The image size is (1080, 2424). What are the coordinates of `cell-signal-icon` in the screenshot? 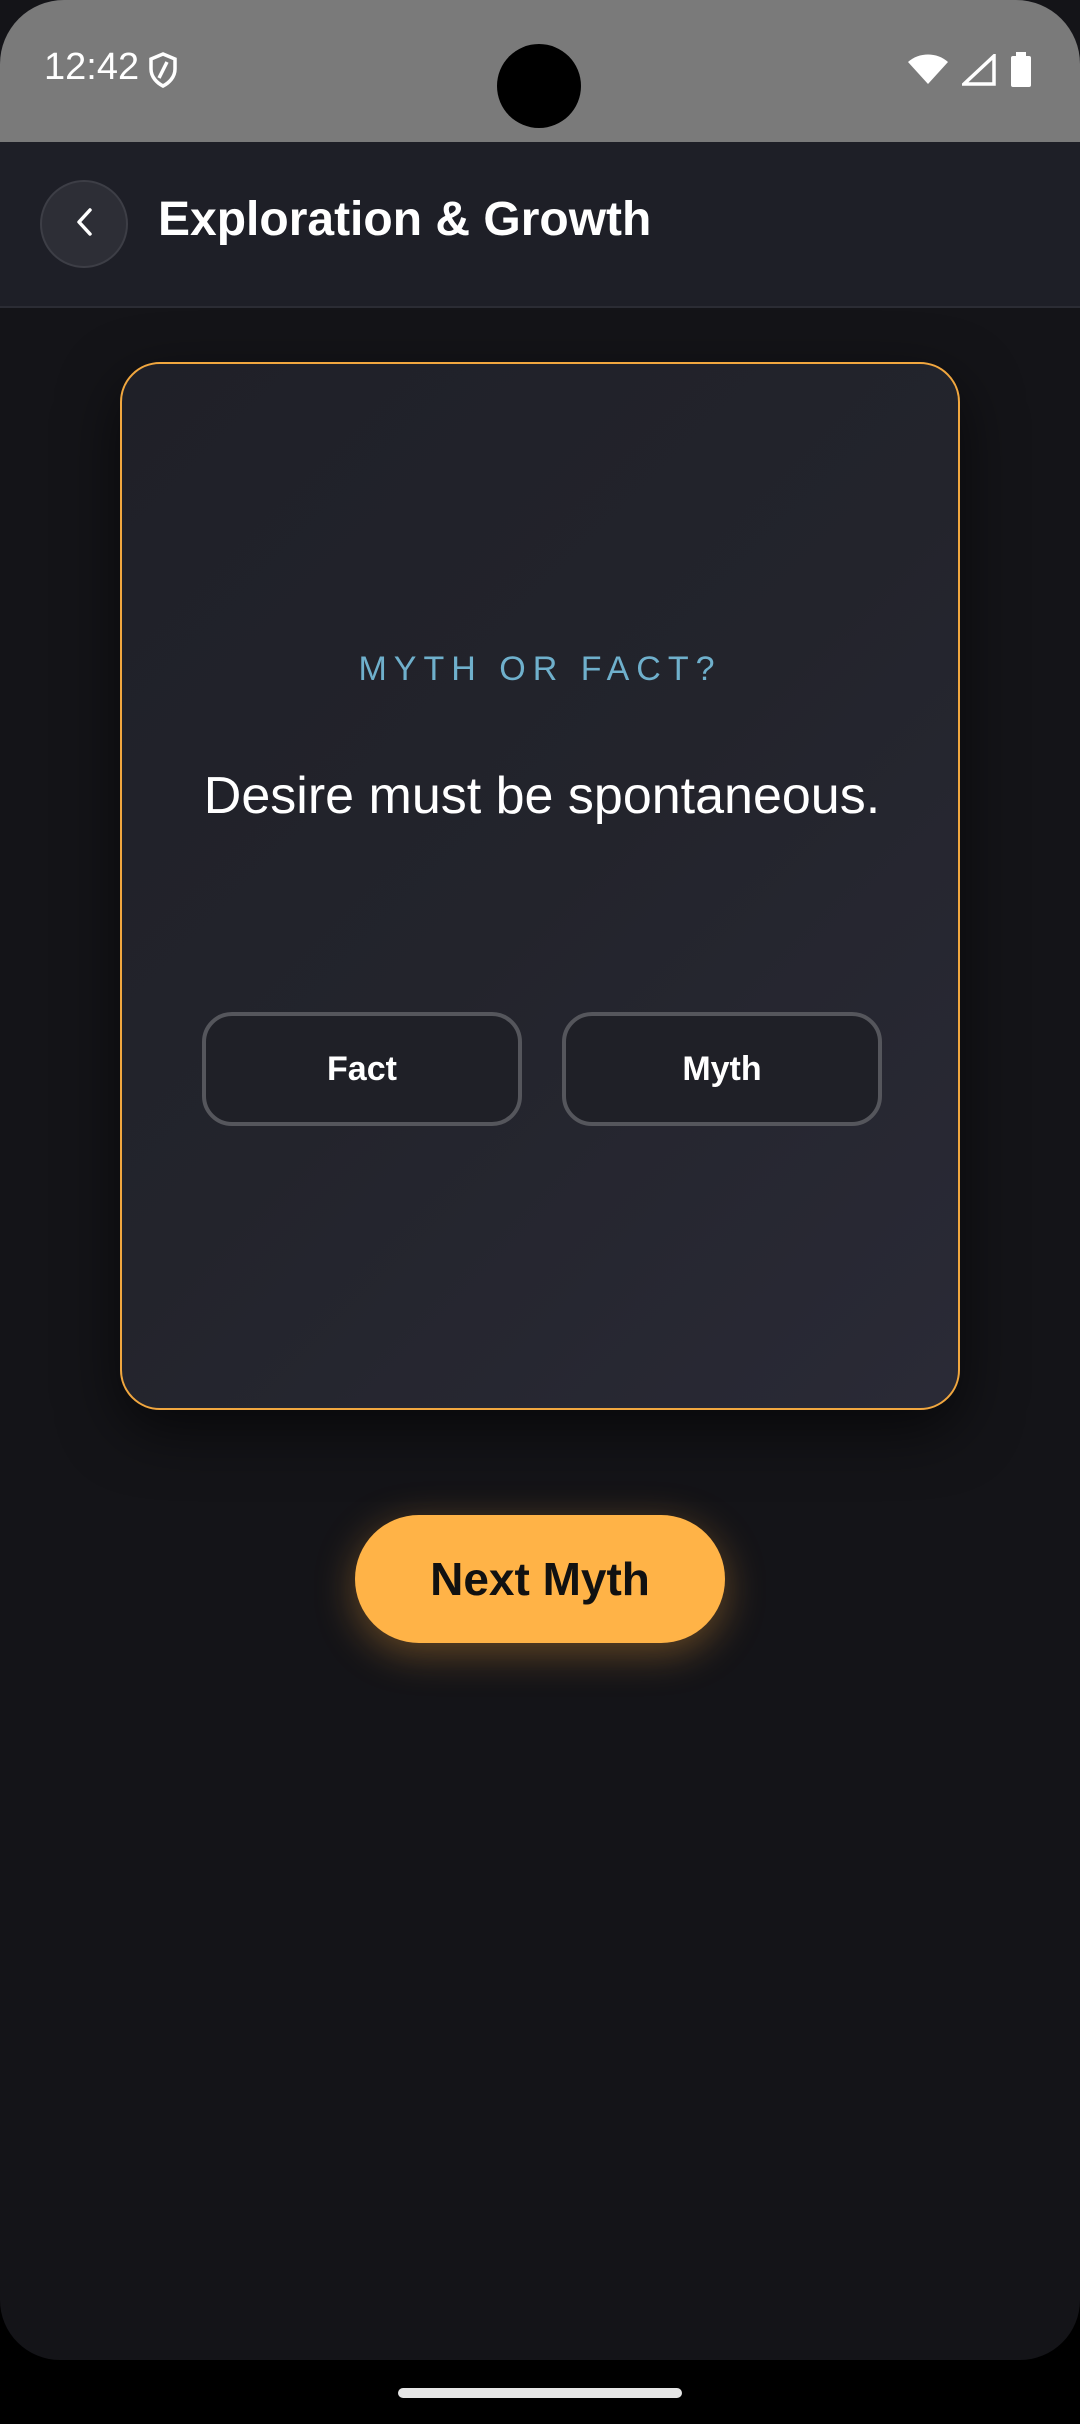 It's located at (977, 71).